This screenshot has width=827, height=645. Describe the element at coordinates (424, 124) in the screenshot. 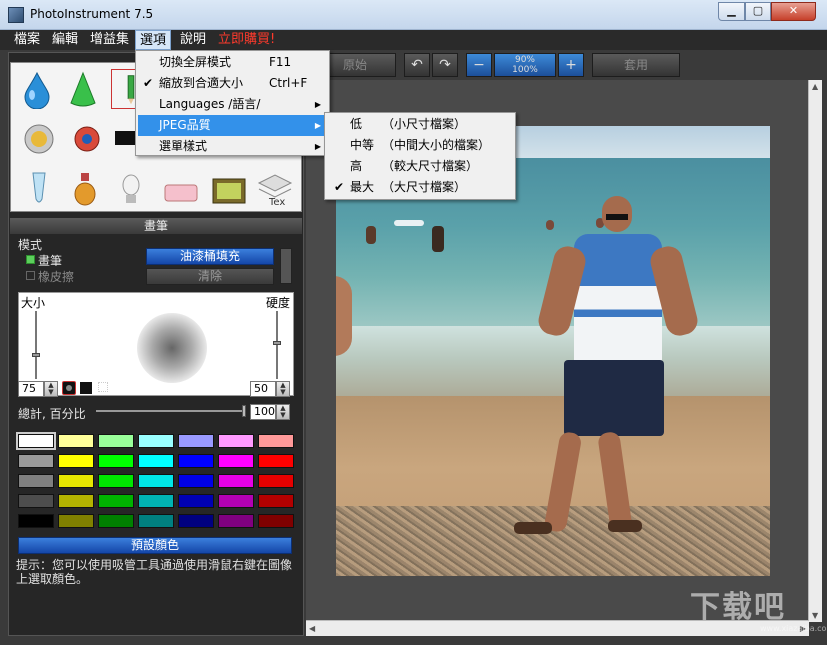

I see `menu-item-desc: （小尺寸檔案）` at that location.